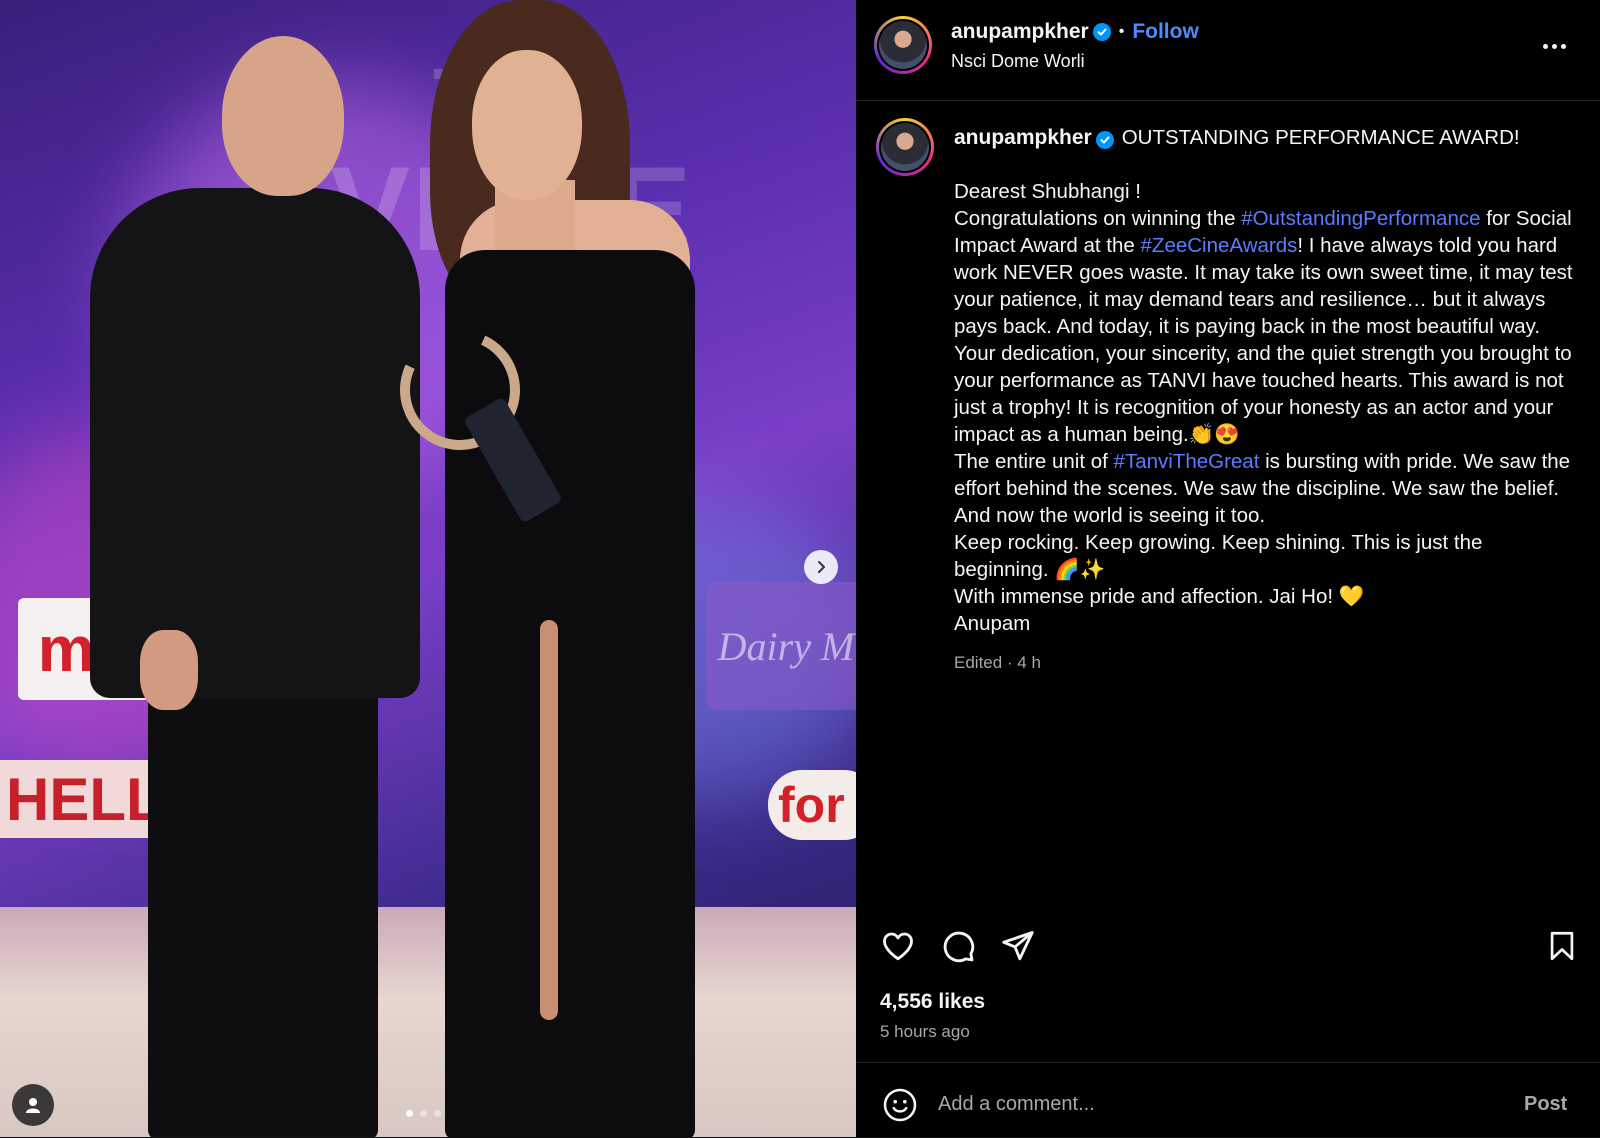  Describe the element at coordinates (1360, 218) in the screenshot. I see `hashtag-link: #OutstandingPerformance` at that location.